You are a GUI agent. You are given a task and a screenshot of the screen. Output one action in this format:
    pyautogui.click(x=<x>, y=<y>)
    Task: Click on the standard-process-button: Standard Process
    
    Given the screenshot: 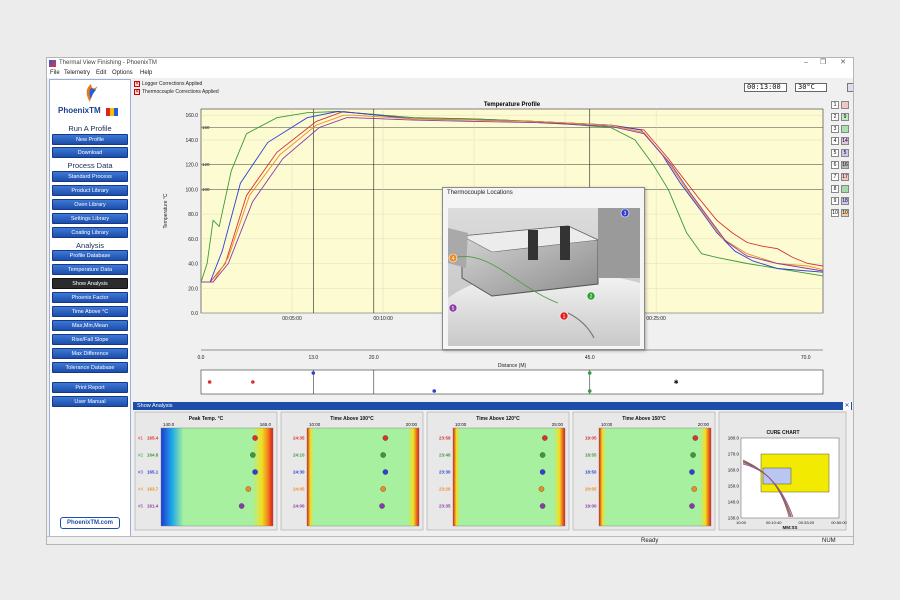 What is the action you would take?
    pyautogui.click(x=90, y=176)
    